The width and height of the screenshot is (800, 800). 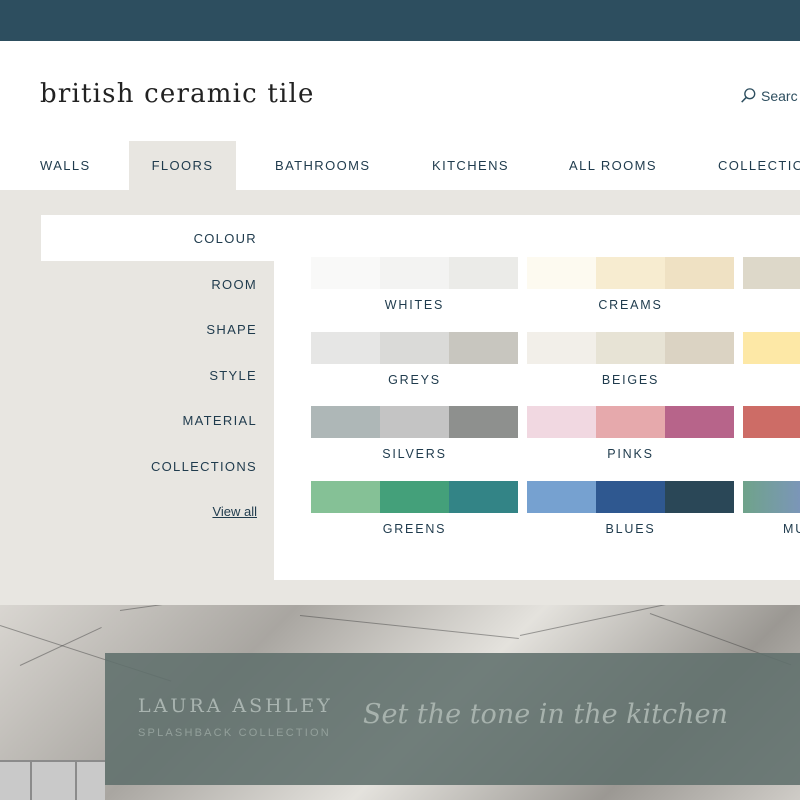 I want to click on side-item-colour: COLOUR, so click(x=149, y=238).